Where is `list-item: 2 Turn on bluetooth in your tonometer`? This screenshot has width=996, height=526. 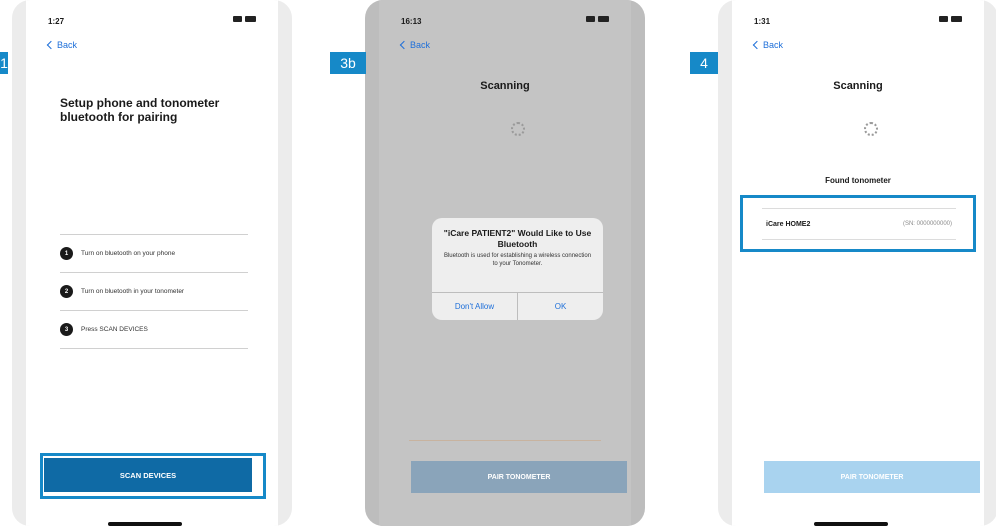 list-item: 2 Turn on bluetooth in your tonometer is located at coordinates (154, 292).